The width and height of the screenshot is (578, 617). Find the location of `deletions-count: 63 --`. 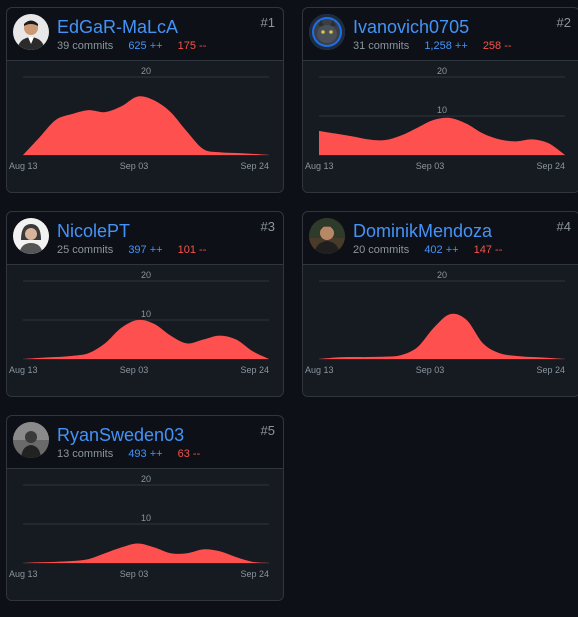

deletions-count: 63 -- is located at coordinates (189, 454).